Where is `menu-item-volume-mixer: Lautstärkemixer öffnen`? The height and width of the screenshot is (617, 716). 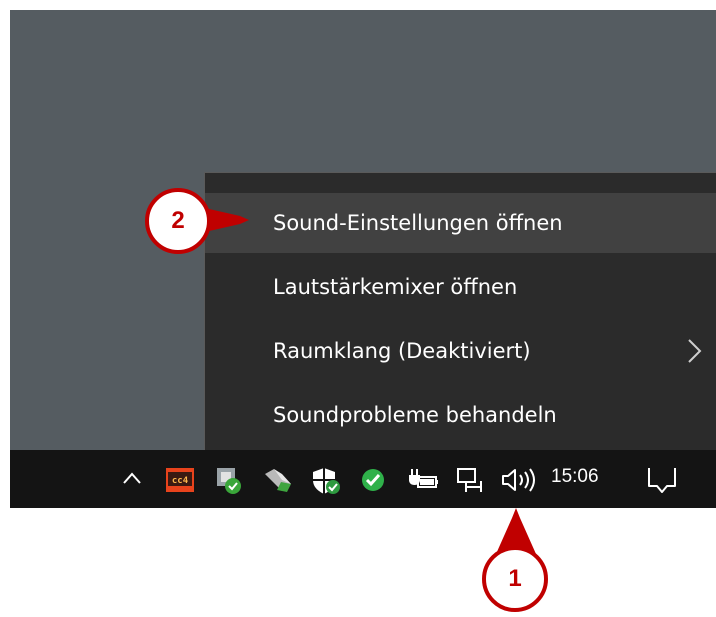 menu-item-volume-mixer: Lautstärkemixer öffnen is located at coordinates (460, 287).